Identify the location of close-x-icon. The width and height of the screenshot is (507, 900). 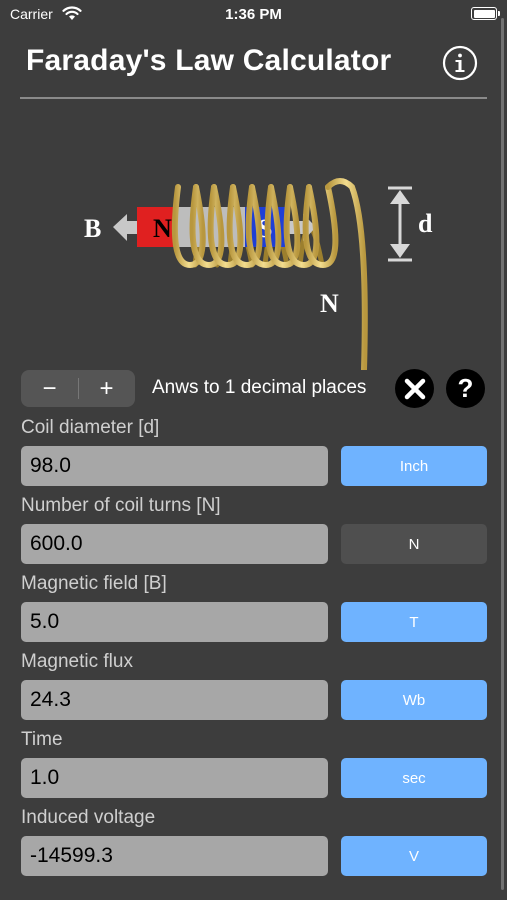
(414, 388).